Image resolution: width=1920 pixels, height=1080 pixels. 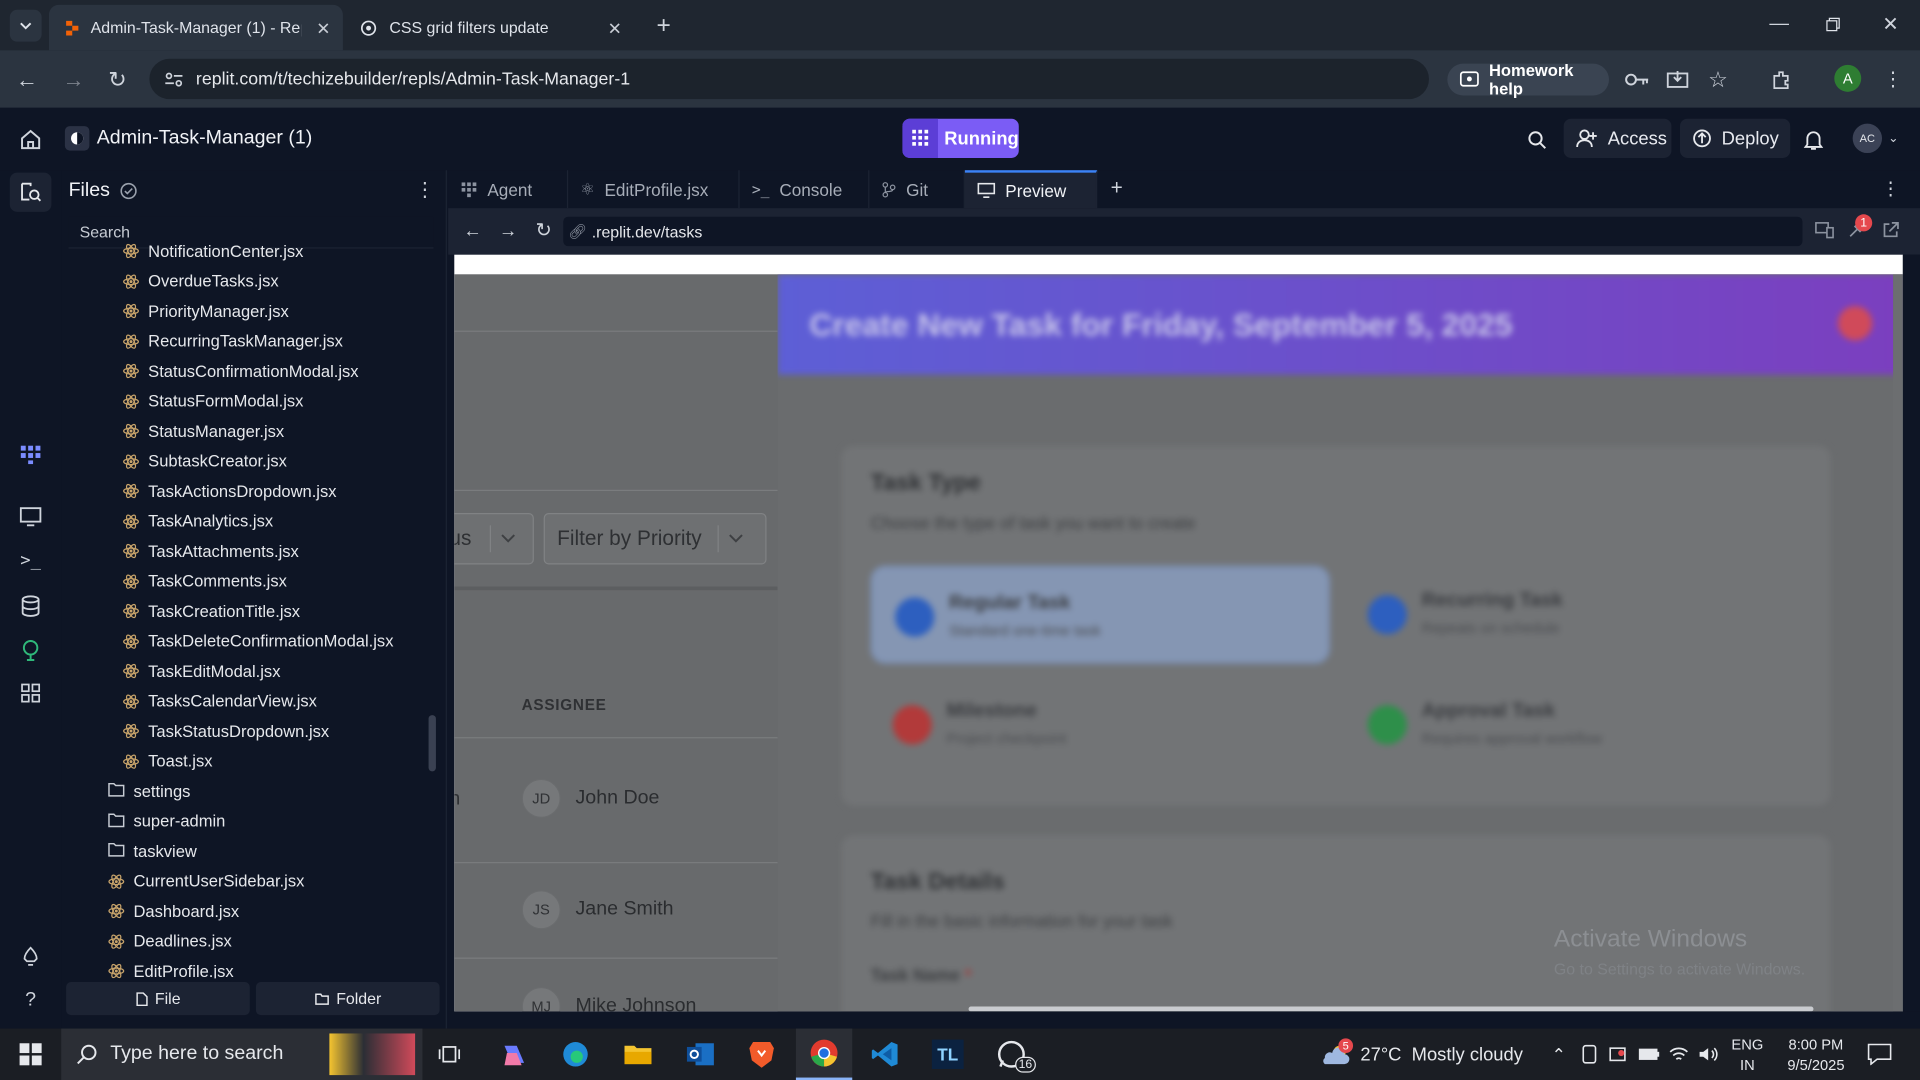 I want to click on file-tree-item: super-admin, so click(x=166, y=820).